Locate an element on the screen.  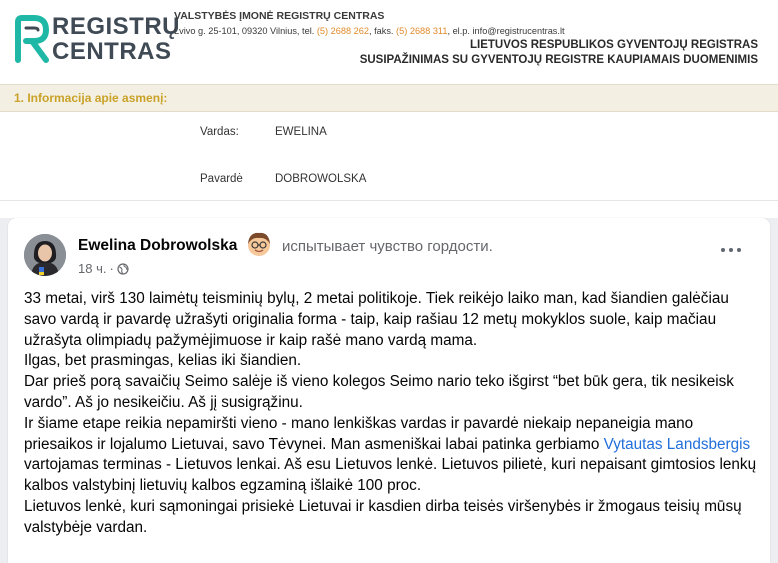
last-name-value: DOBROWOLSKA is located at coordinates (321, 179).